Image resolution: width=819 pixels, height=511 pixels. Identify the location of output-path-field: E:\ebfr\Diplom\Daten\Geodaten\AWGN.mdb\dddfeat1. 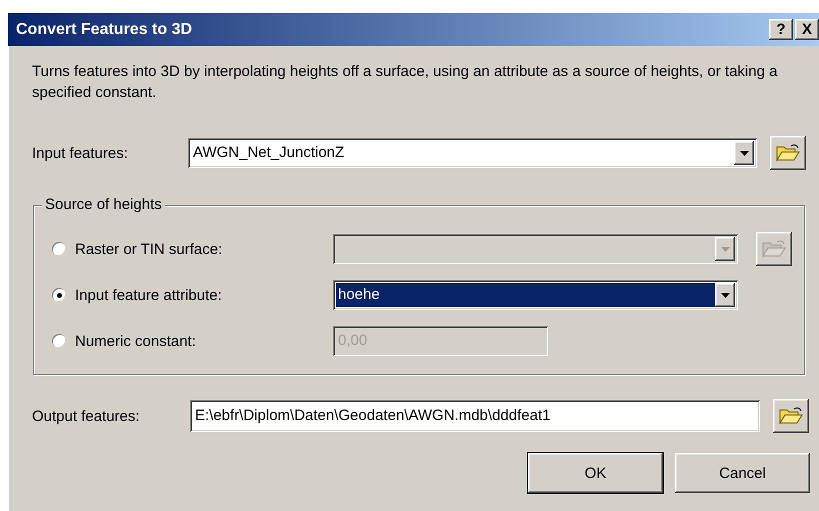
(475, 416).